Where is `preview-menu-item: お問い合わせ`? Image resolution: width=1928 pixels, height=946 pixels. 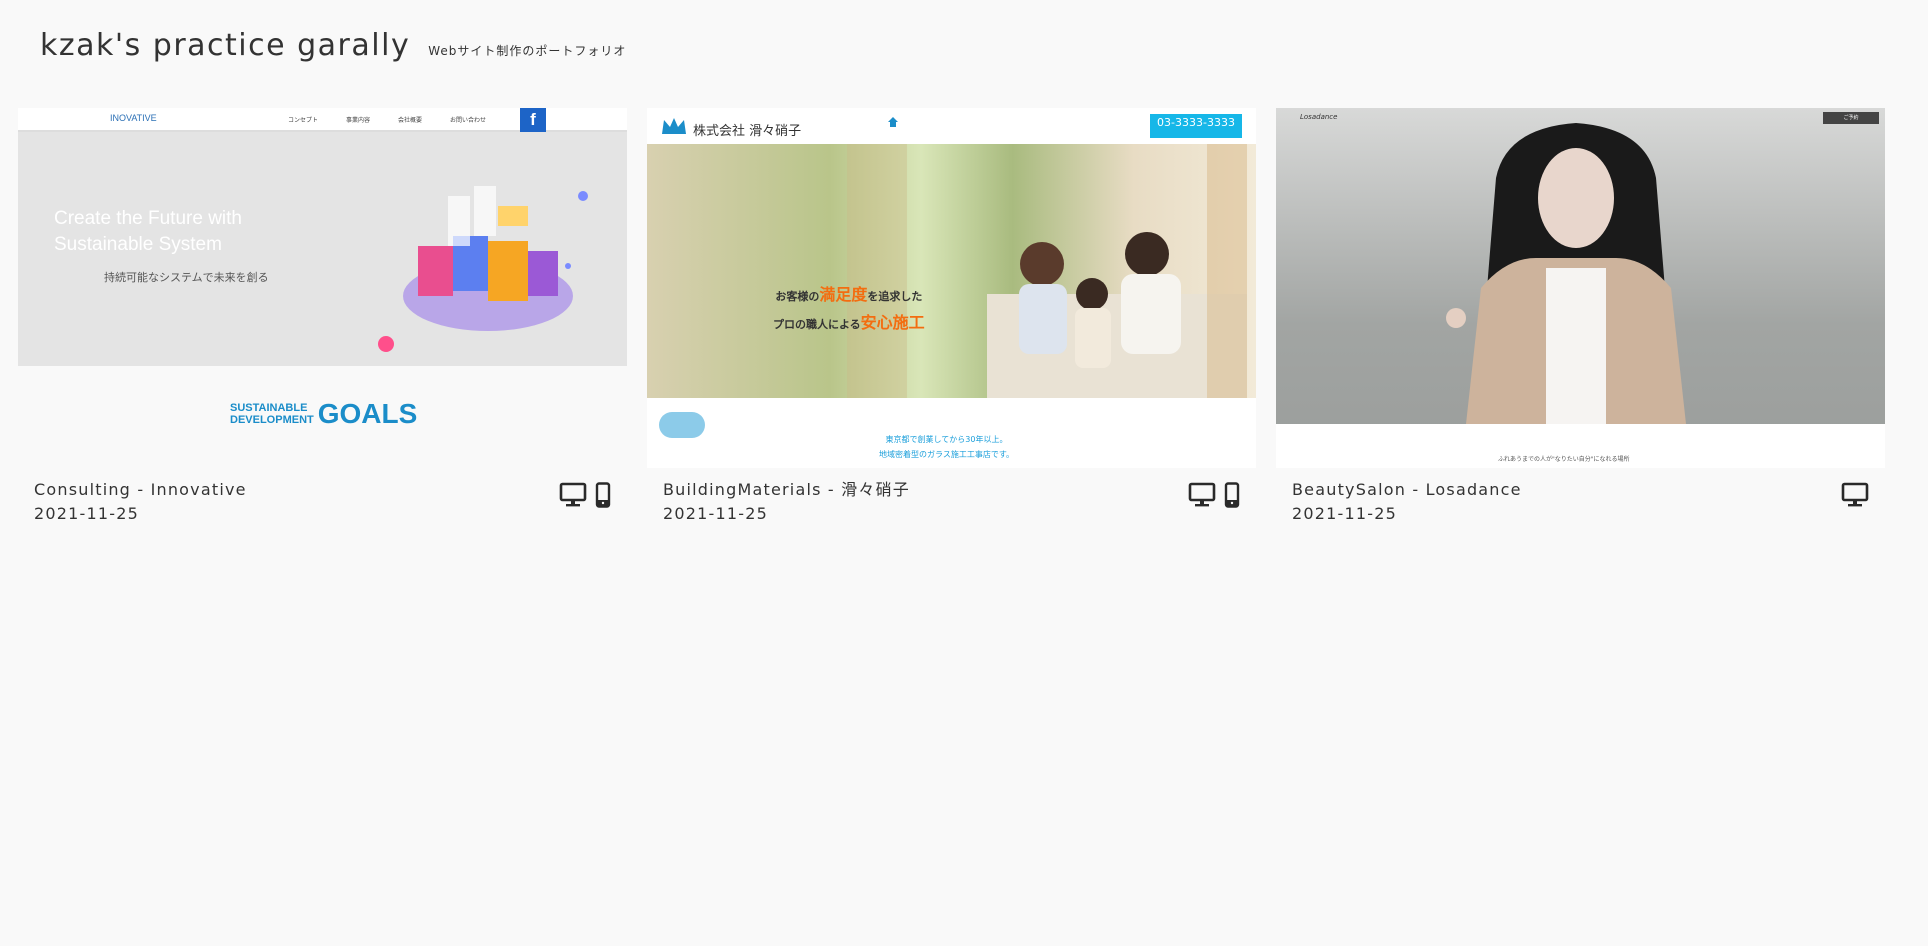 preview-menu-item: お問い合わせ is located at coordinates (468, 120).